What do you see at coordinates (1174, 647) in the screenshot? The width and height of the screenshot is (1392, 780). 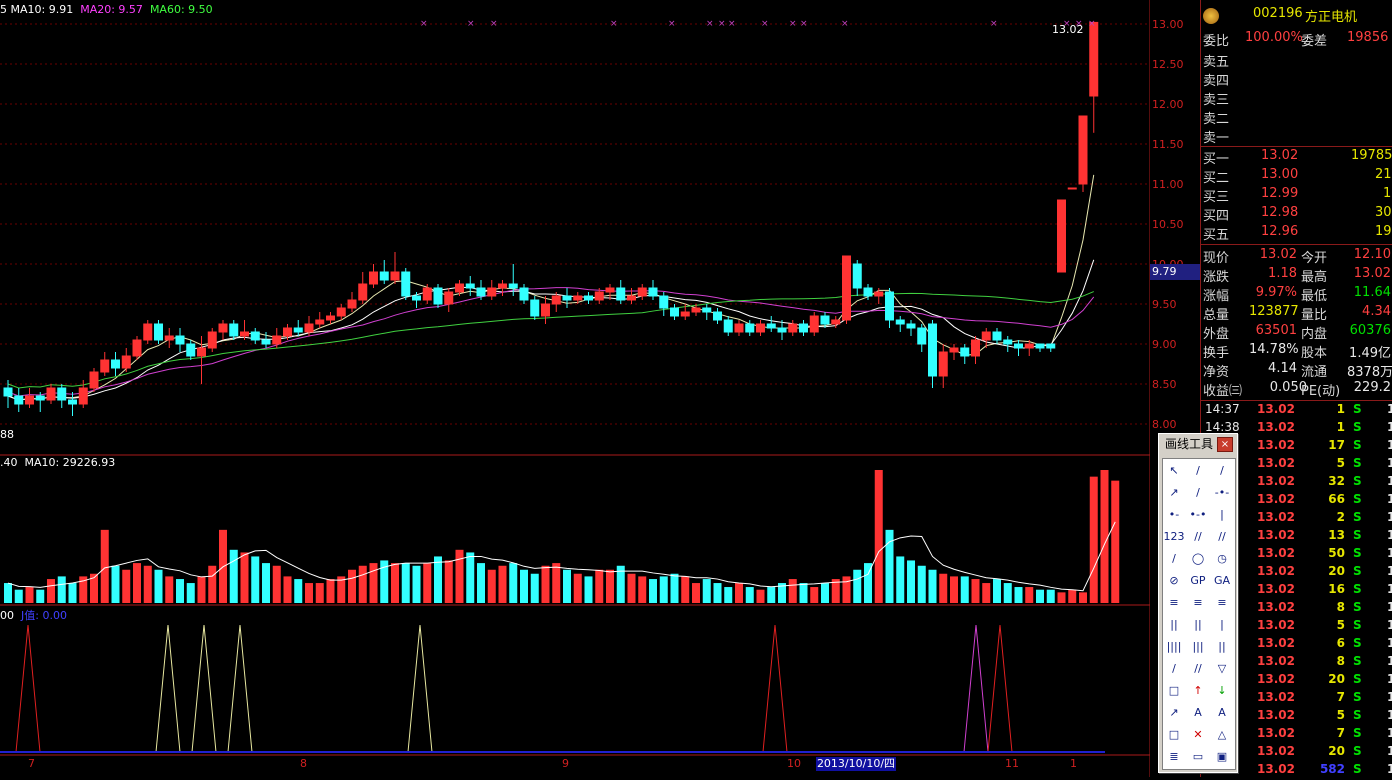 I see `drawing-tool-button: ||||` at bounding box center [1174, 647].